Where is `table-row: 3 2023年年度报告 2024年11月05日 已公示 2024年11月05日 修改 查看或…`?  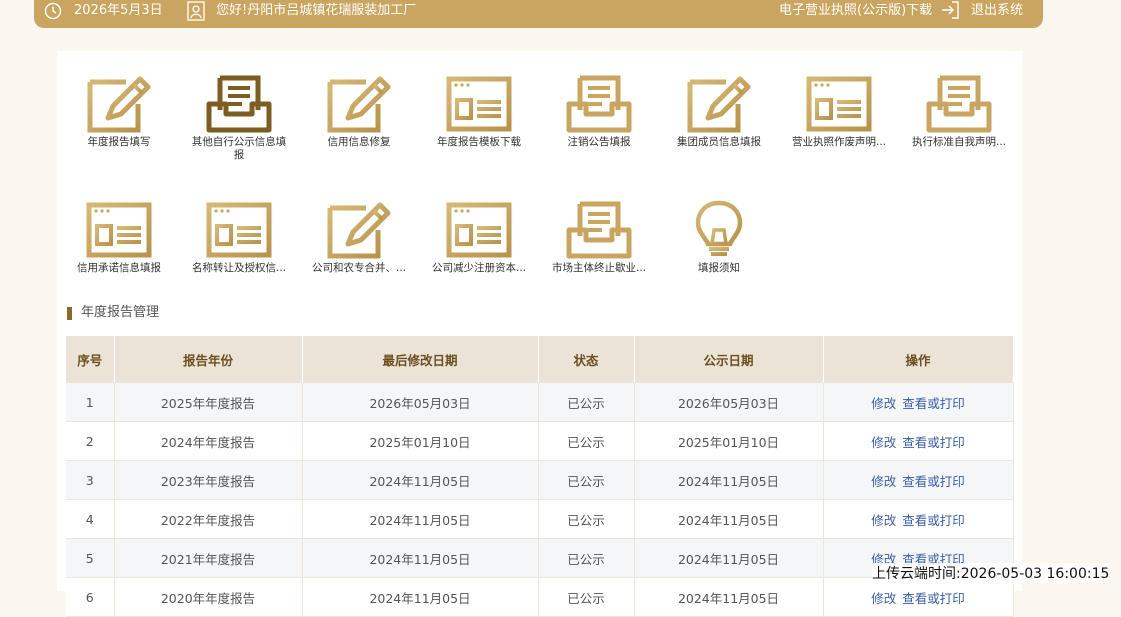 table-row: 3 2023年年度报告 2024年11月05日 已公示 2024年11月05日 修改 查看或… is located at coordinates (540, 480).